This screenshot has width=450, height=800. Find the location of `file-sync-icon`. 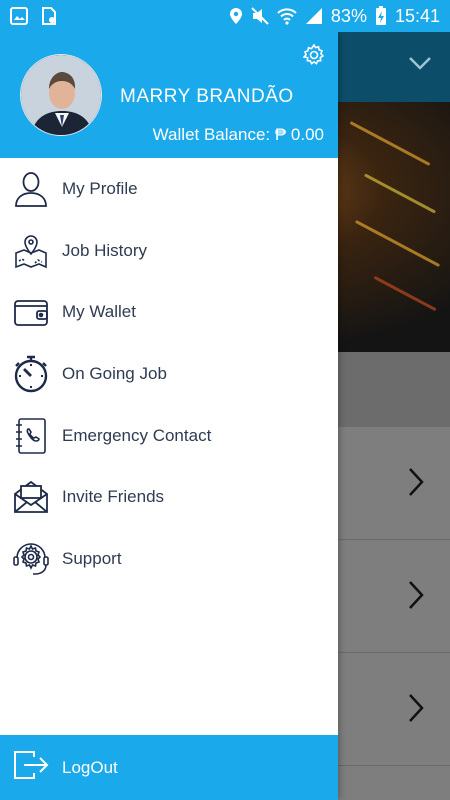

file-sync-icon is located at coordinates (49, 16).